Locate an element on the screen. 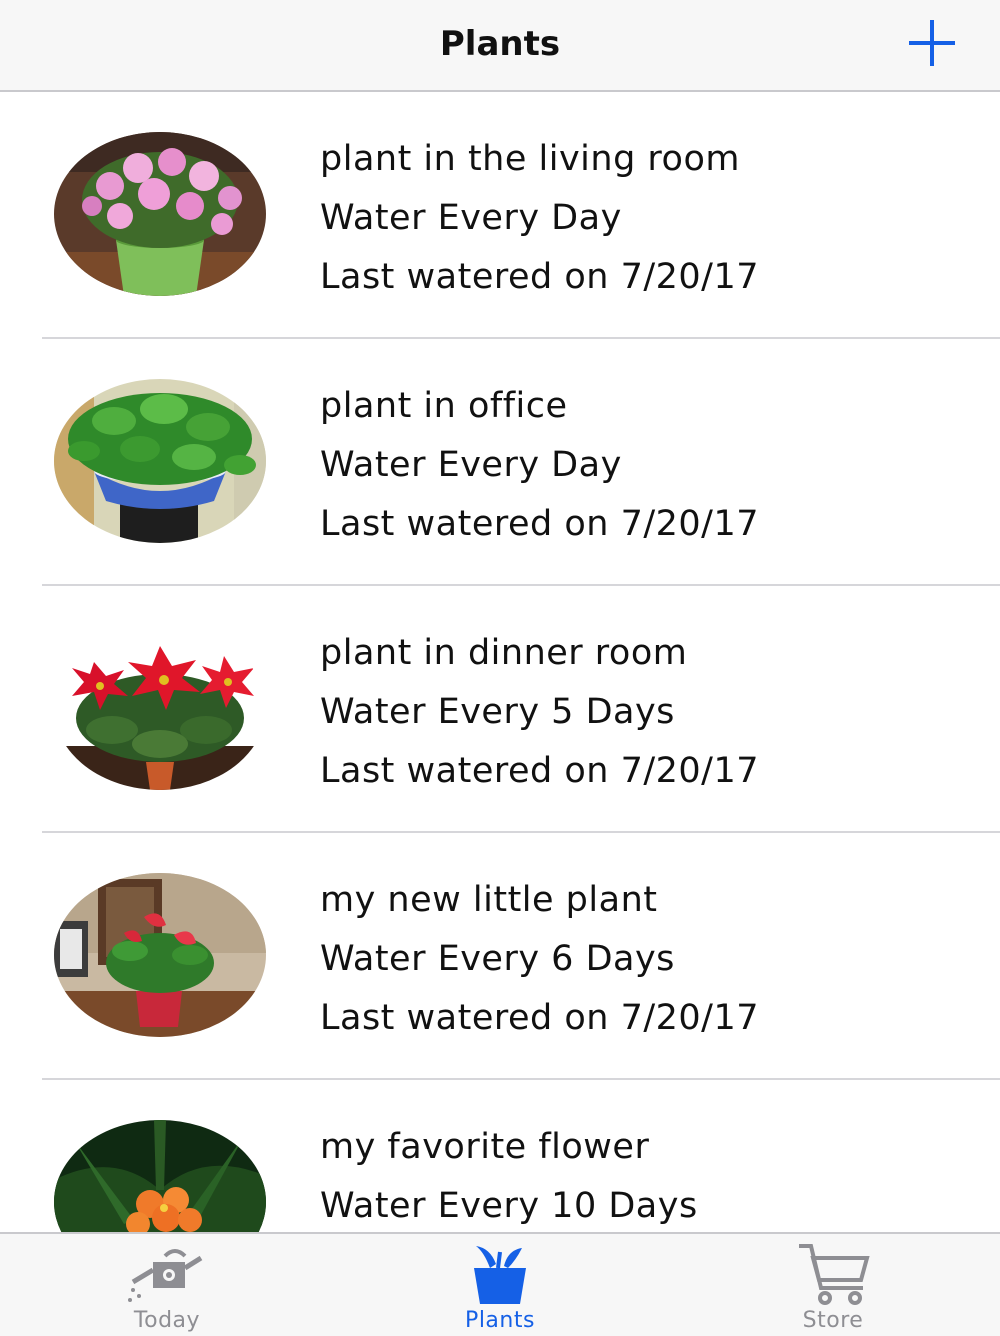 This screenshot has height=1336, width=1000. navigation-bar: Plants is located at coordinates (500, 46).